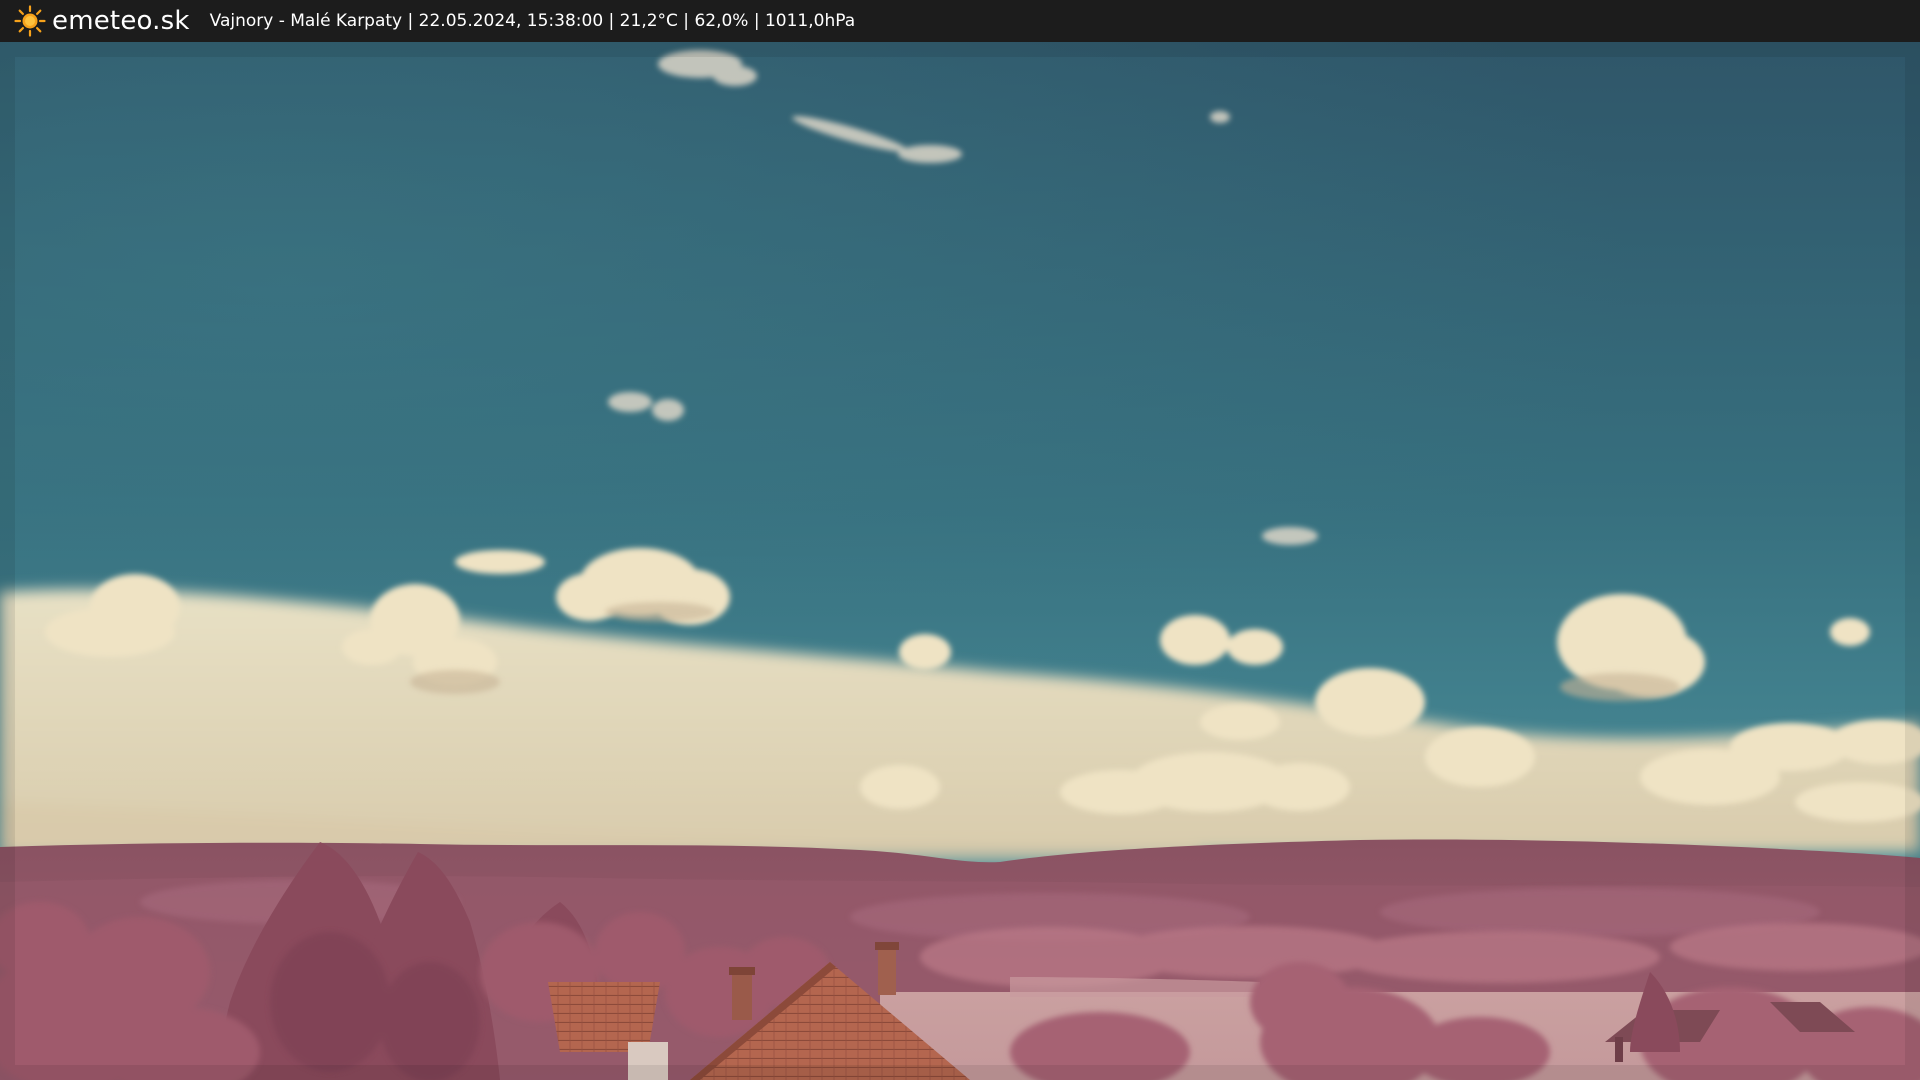 The image size is (1920, 1080). I want to click on sun-icon, so click(30, 21).